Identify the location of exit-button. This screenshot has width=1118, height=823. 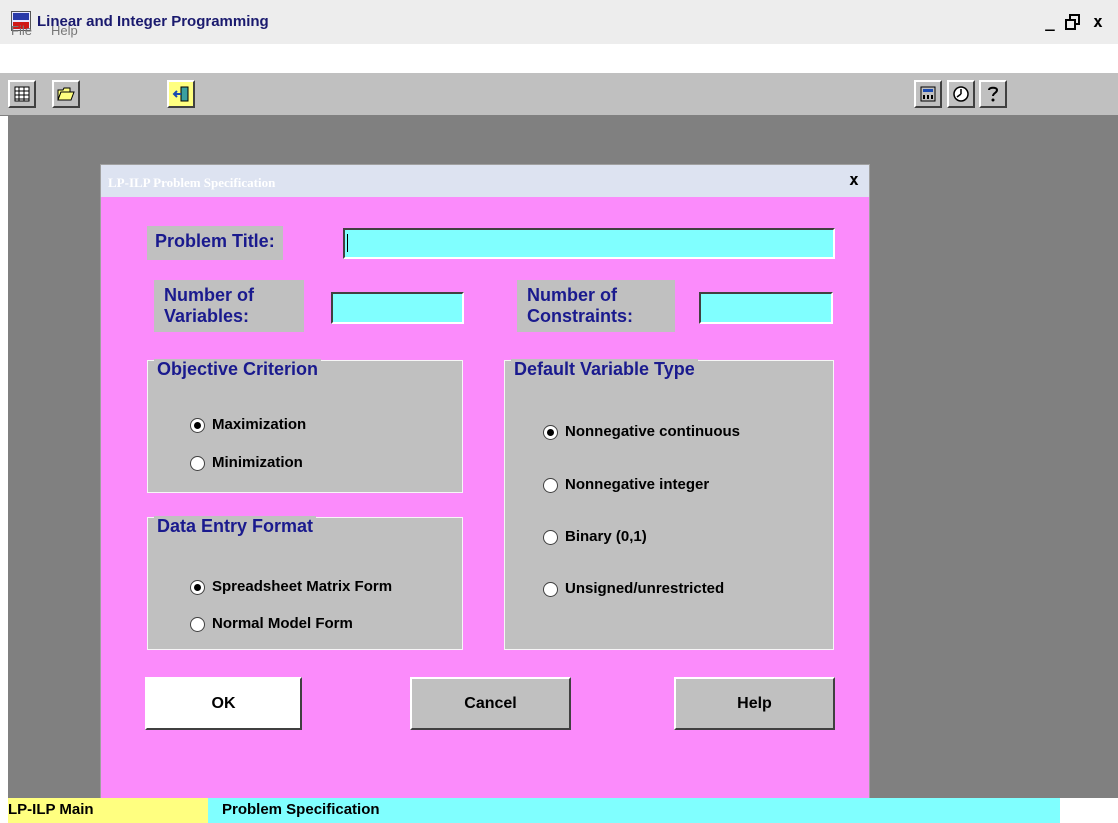
(181, 94).